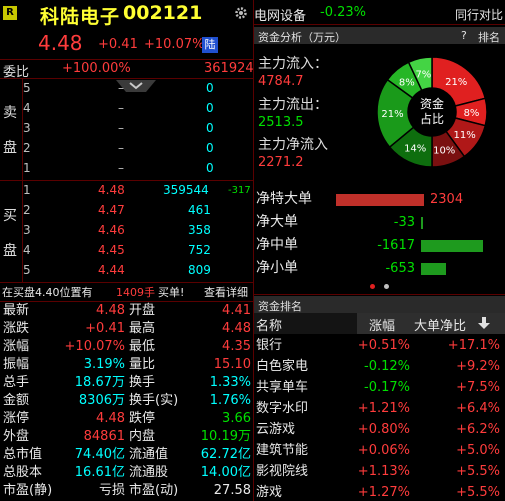  I want to click on buy-row: 4 4.45 752, so click(138, 250).